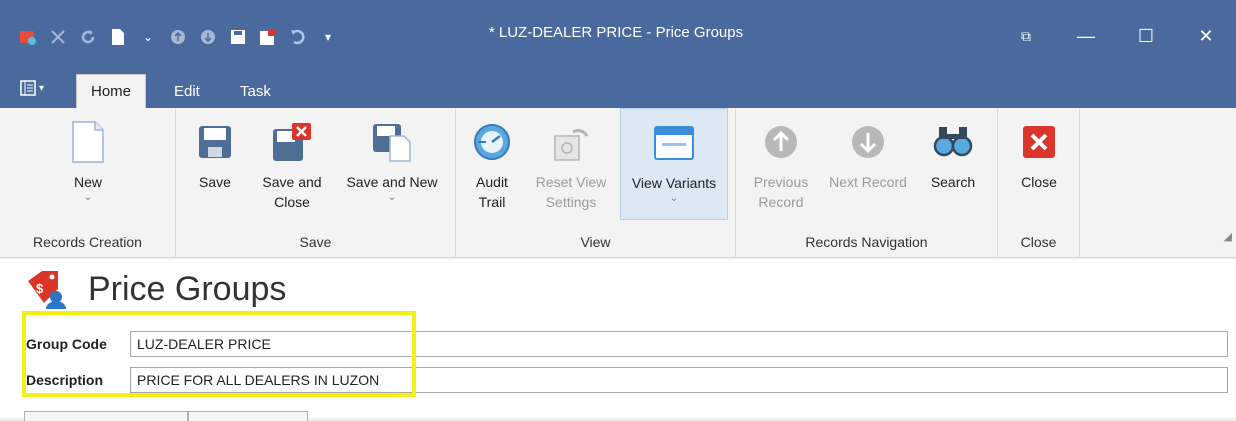  I want to click on save-button: Save, so click(215, 150).